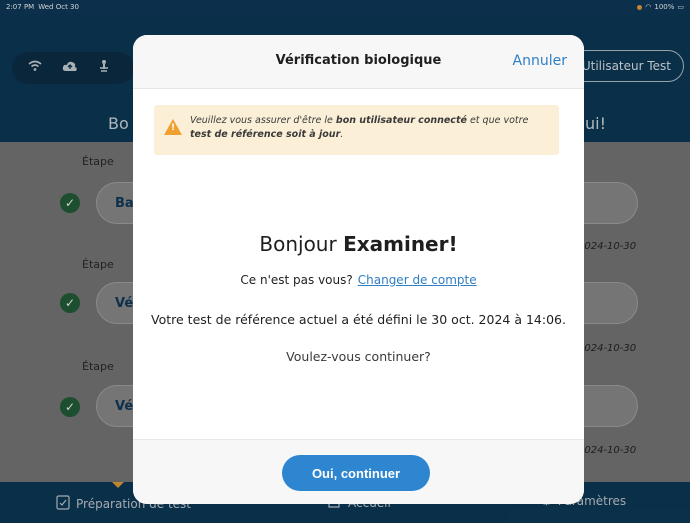  Describe the element at coordinates (417, 280) in the screenshot. I see `change-account-link: Changer de compte` at that location.